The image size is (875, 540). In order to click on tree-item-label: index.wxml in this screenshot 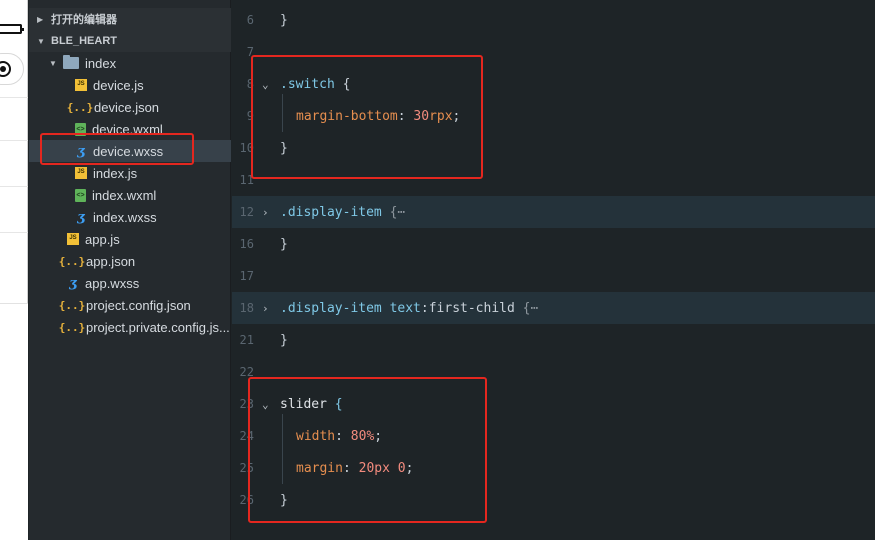, I will do `click(124, 195)`.